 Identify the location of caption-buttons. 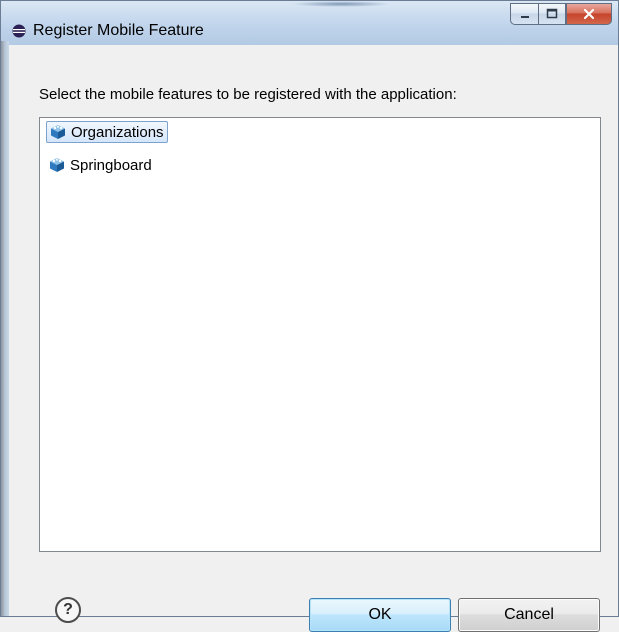
(561, 14).